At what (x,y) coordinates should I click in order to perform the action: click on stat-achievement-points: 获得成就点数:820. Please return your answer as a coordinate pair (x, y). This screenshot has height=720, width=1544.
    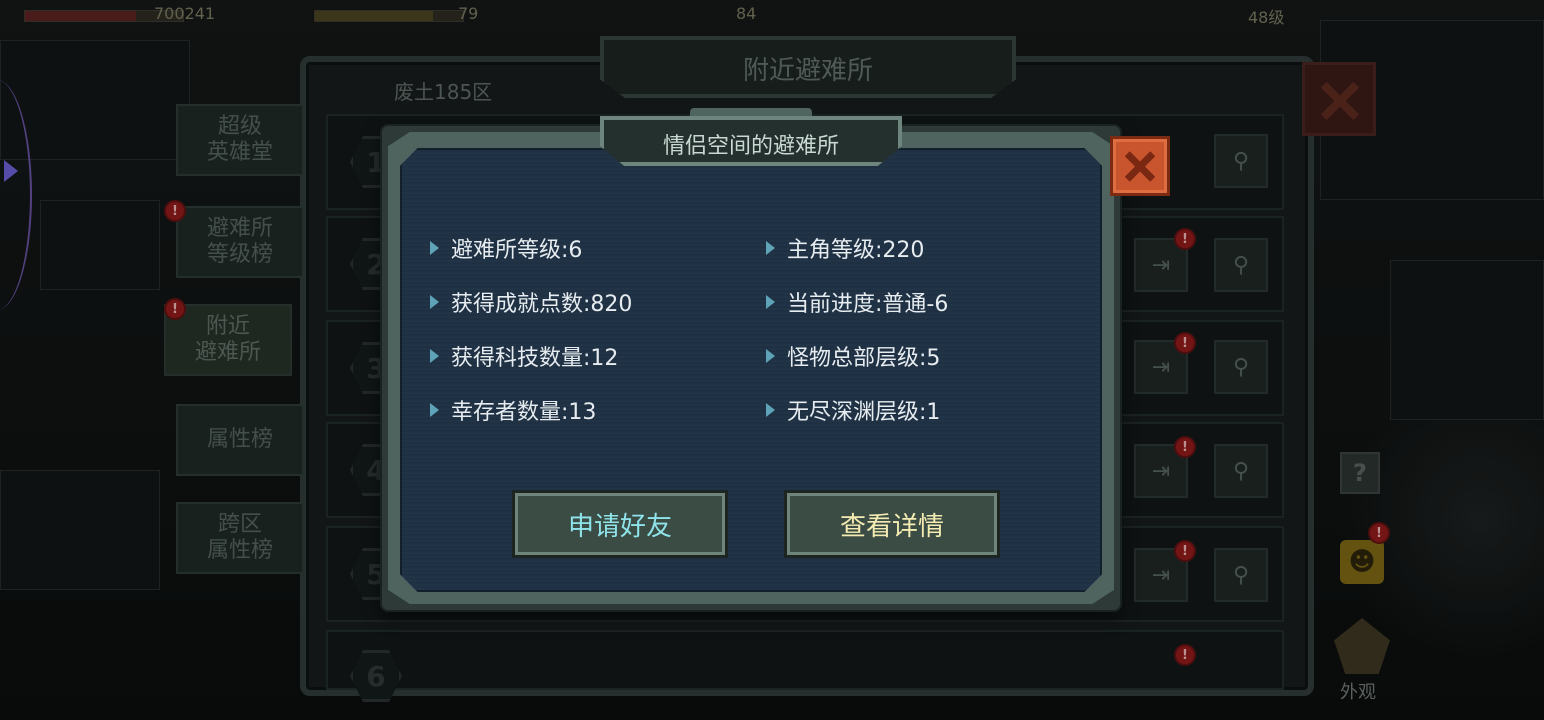
    Looking at the image, I should click on (531, 302).